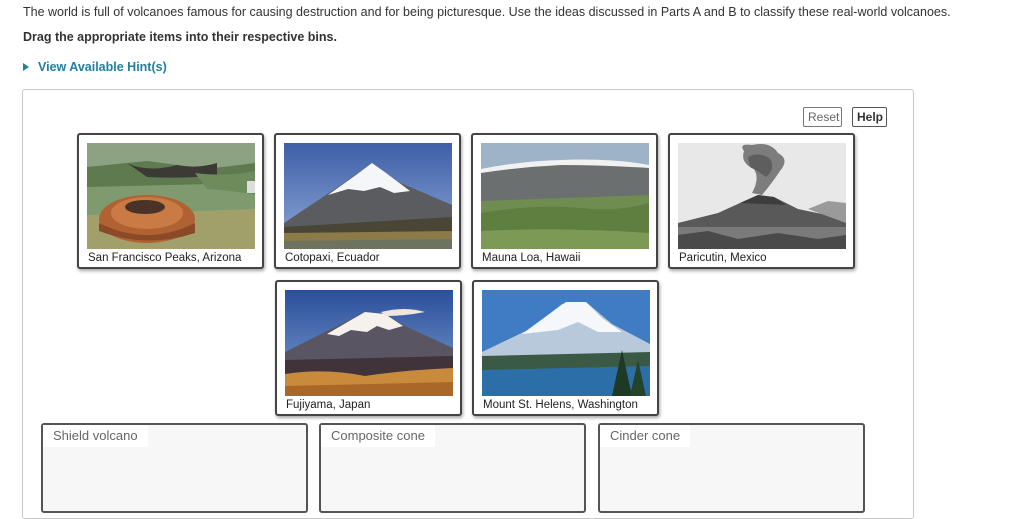 Image resolution: width=1020 pixels, height=519 pixels. I want to click on caret-right-icon, so click(26, 66).